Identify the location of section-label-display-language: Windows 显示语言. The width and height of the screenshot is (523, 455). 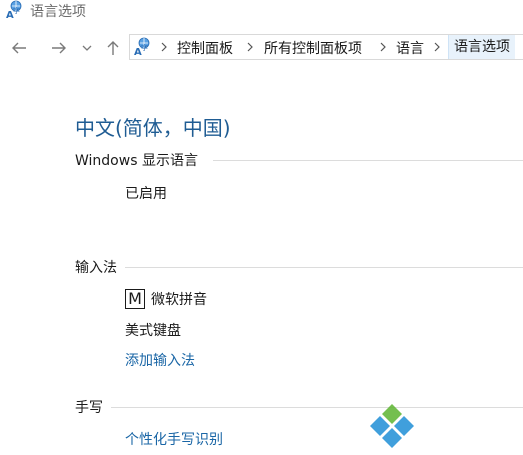
(139, 160).